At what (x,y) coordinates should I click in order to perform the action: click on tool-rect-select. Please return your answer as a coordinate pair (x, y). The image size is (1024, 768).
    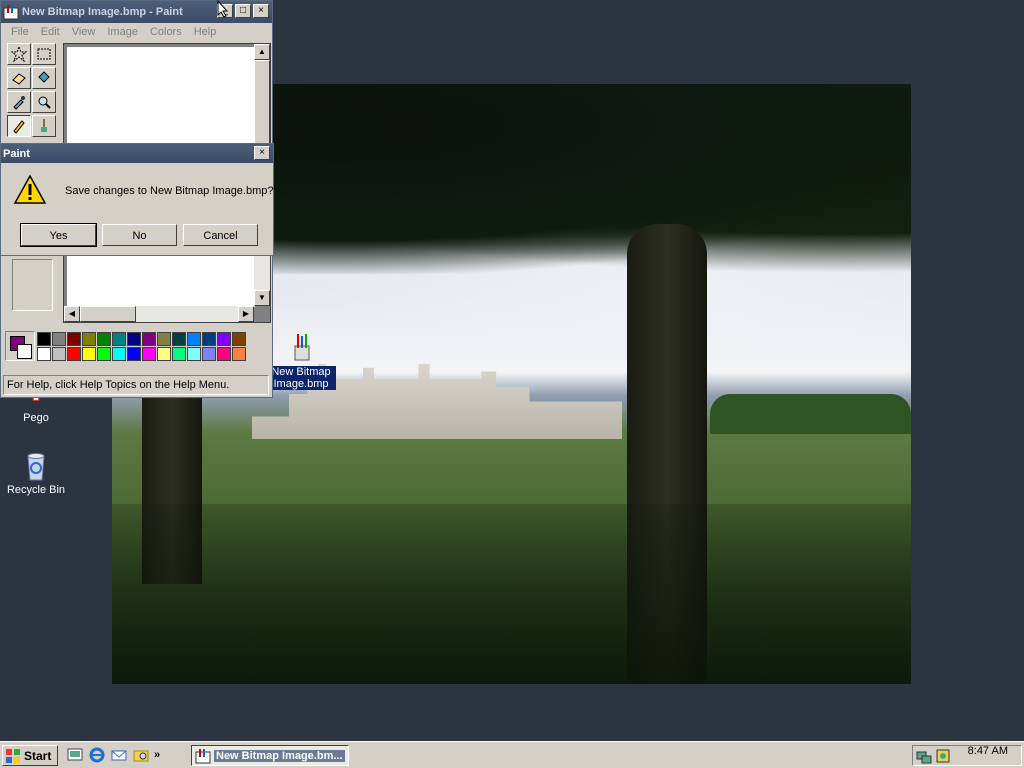
    Looking at the image, I should click on (44, 54).